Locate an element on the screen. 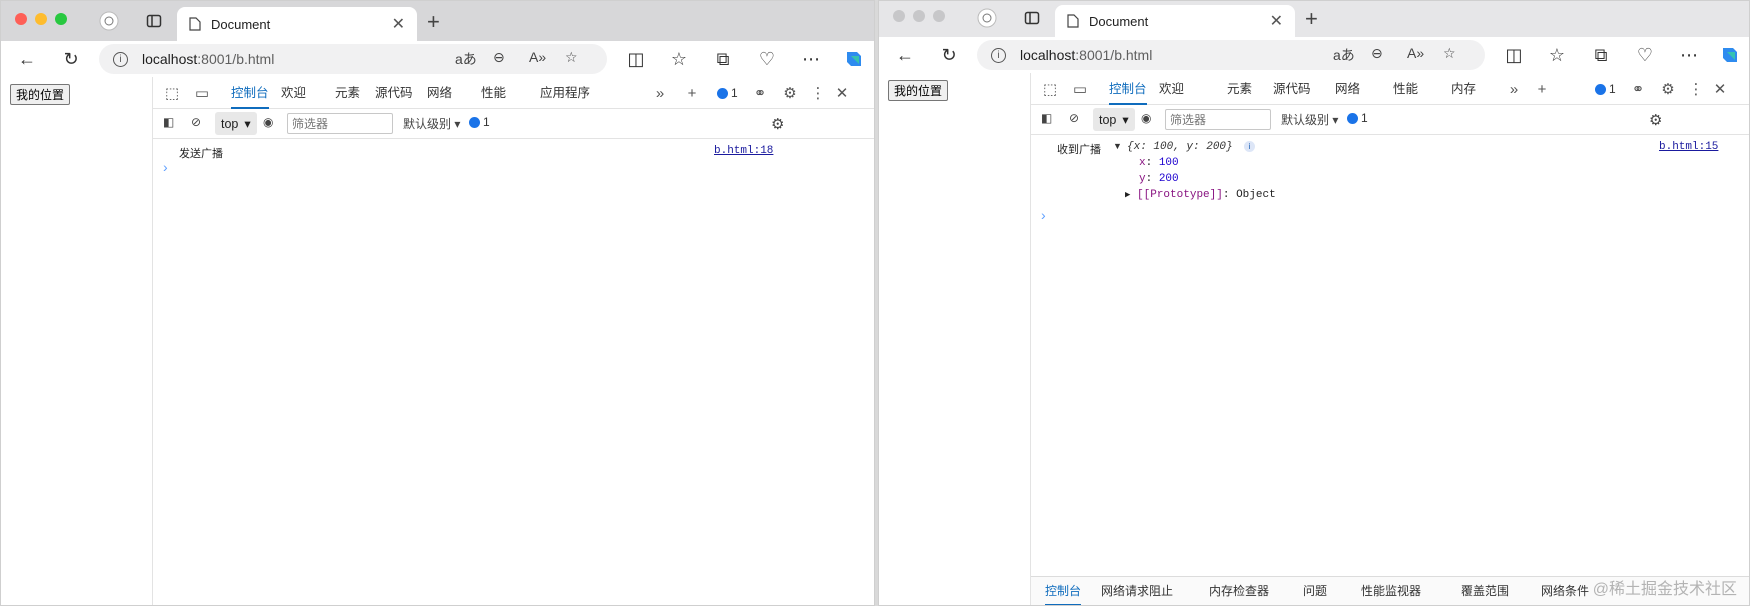  expand-arrow-icon: ▼ is located at coordinates (1117, 146).